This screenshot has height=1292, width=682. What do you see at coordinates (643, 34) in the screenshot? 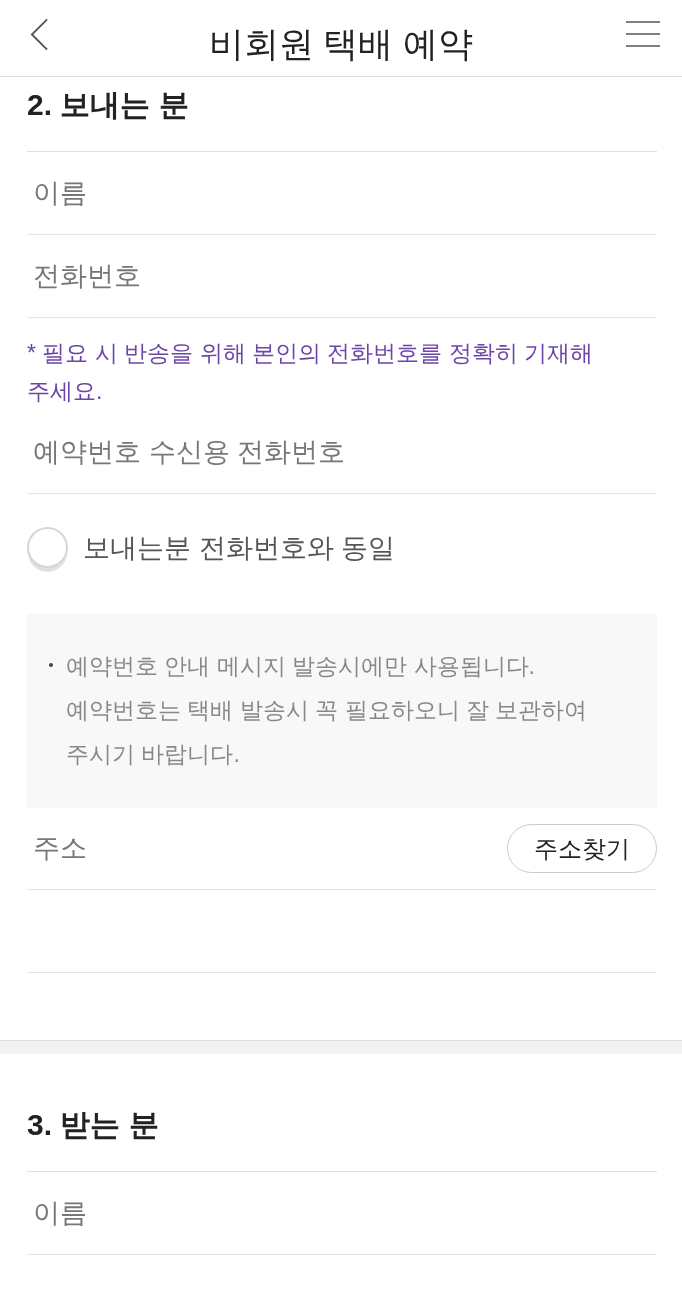
I see `menu-icon` at bounding box center [643, 34].